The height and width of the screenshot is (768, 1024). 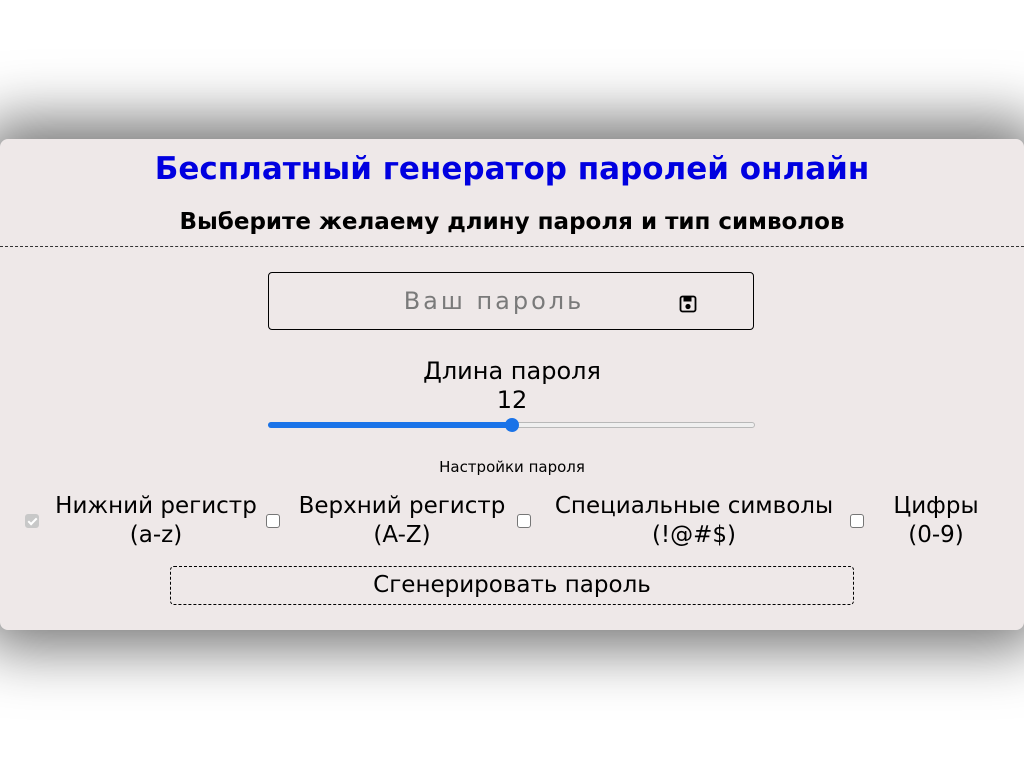 I want to click on special-chars-label-line2: (!@#$), so click(x=694, y=535).